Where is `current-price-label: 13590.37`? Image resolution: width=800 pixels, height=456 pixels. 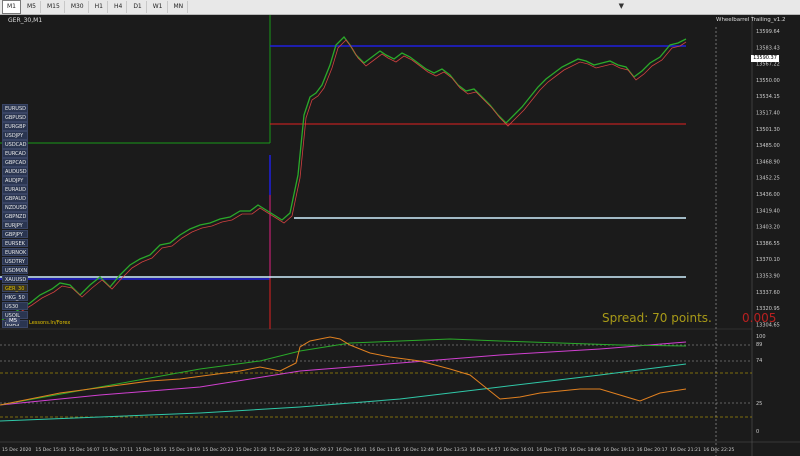
current-price-label: 13590.37 is located at coordinates (765, 58).